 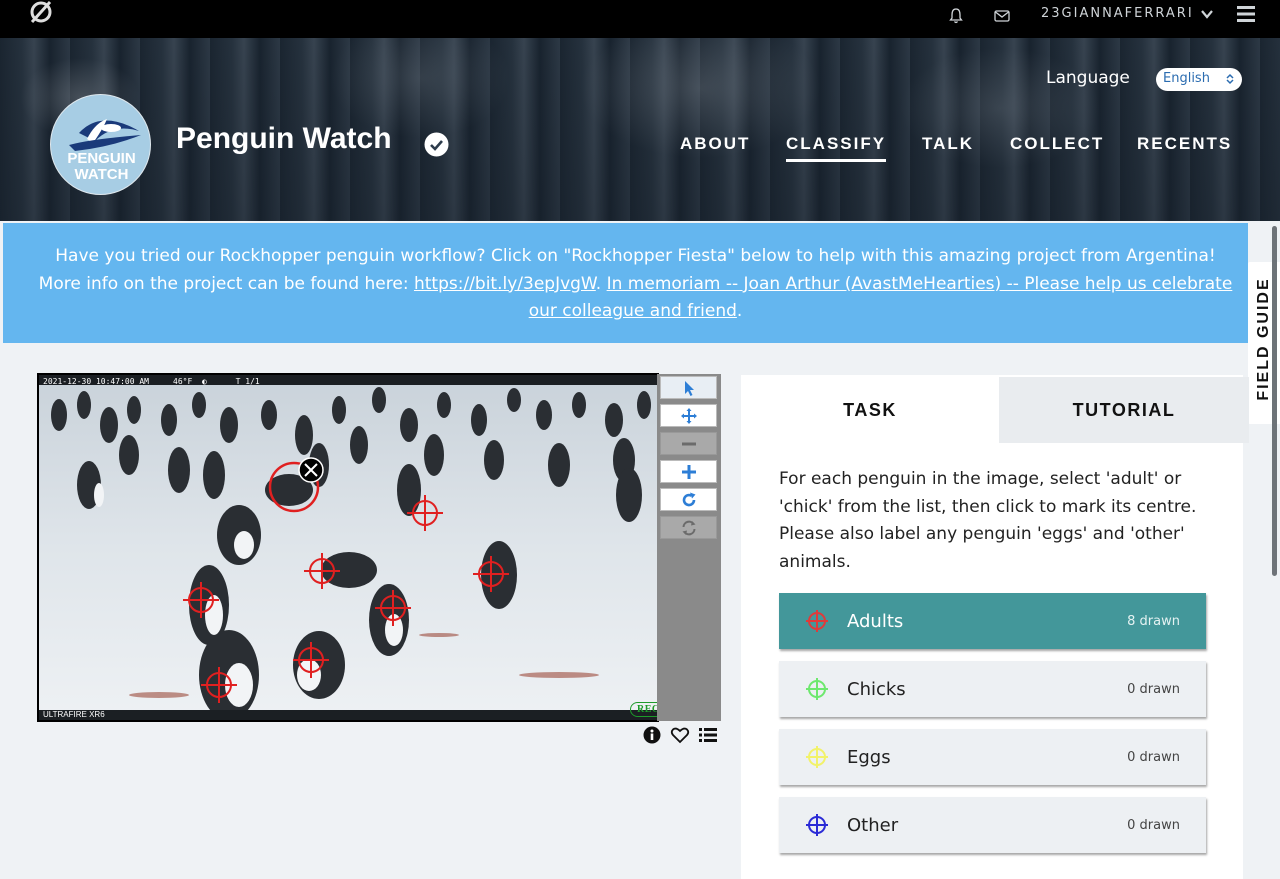 I want to click on nav-about: ABOUT, so click(x=715, y=144).